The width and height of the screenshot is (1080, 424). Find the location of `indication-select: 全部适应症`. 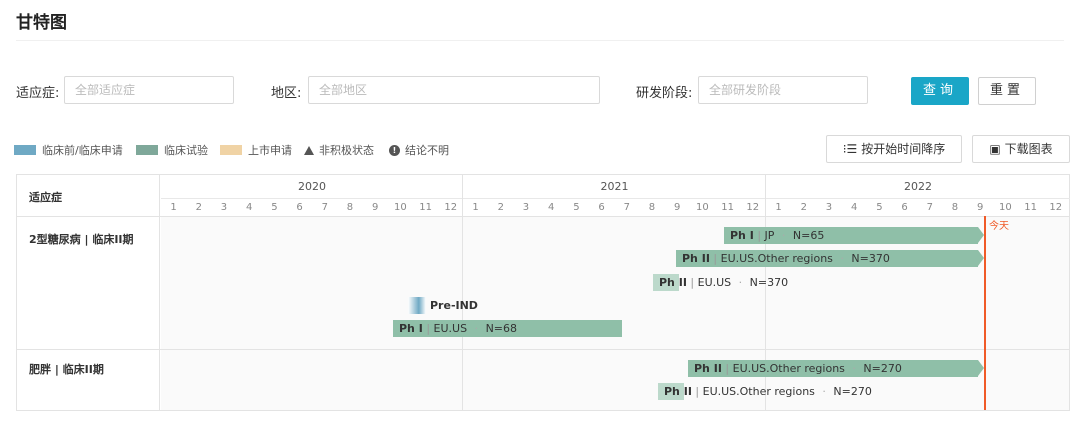

indication-select: 全部适应症 is located at coordinates (149, 90).